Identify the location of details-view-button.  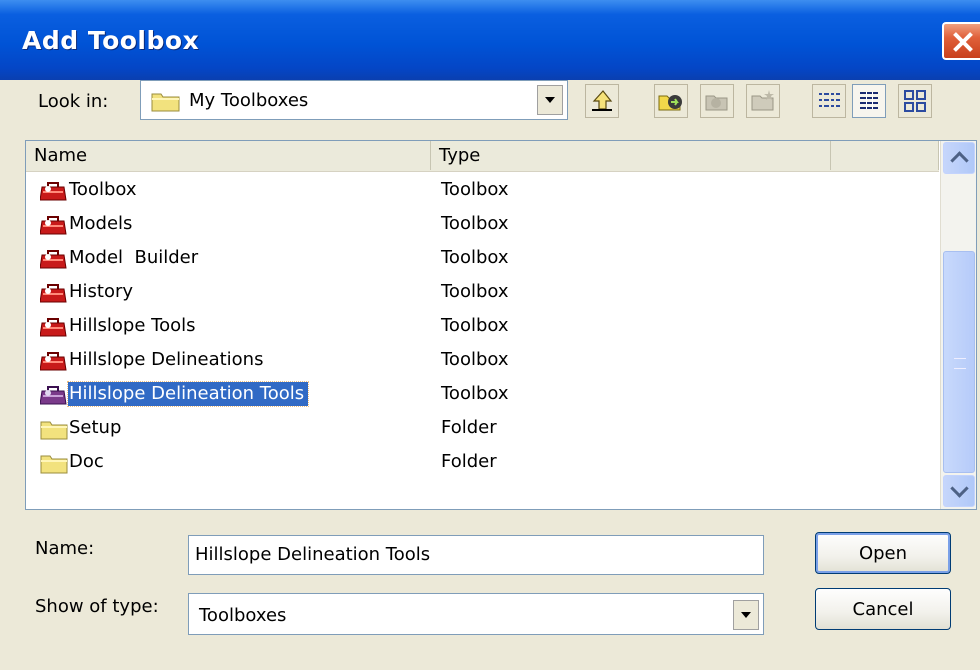
(869, 101).